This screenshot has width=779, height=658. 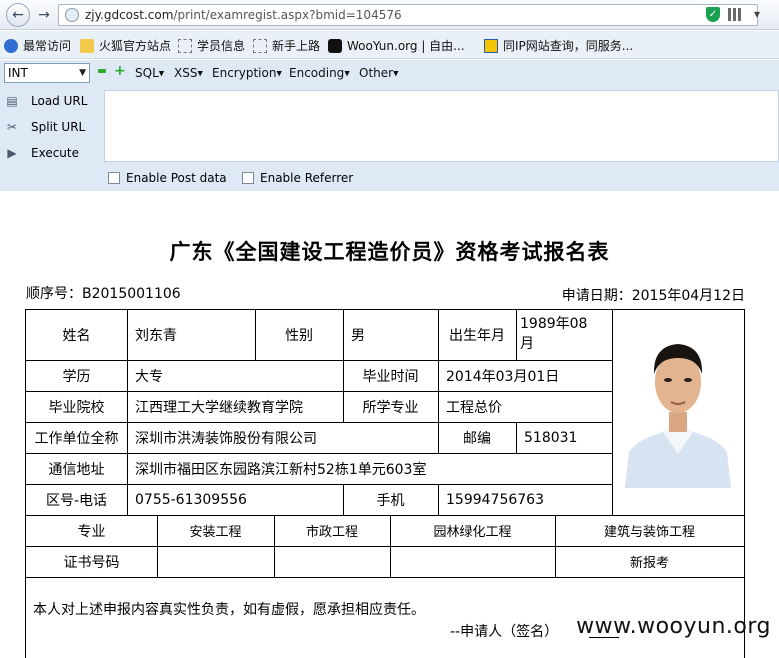 What do you see at coordinates (358, 336) in the screenshot?
I see `gender-value: 男` at bounding box center [358, 336].